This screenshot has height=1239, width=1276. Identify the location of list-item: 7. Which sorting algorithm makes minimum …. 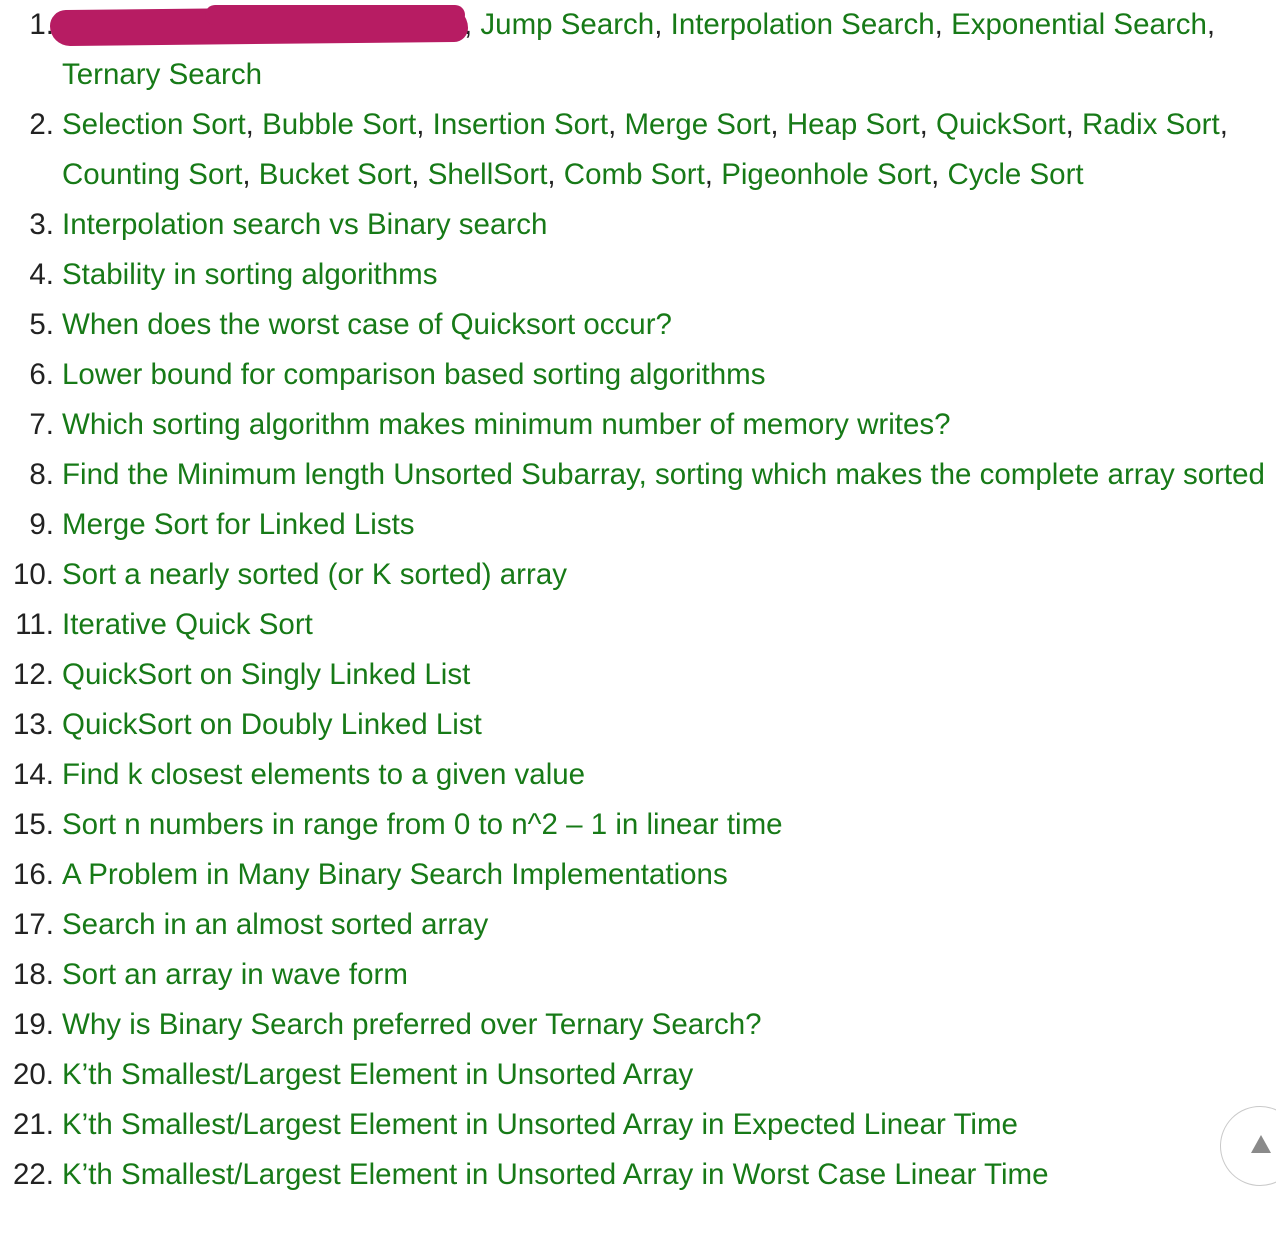
(638, 425).